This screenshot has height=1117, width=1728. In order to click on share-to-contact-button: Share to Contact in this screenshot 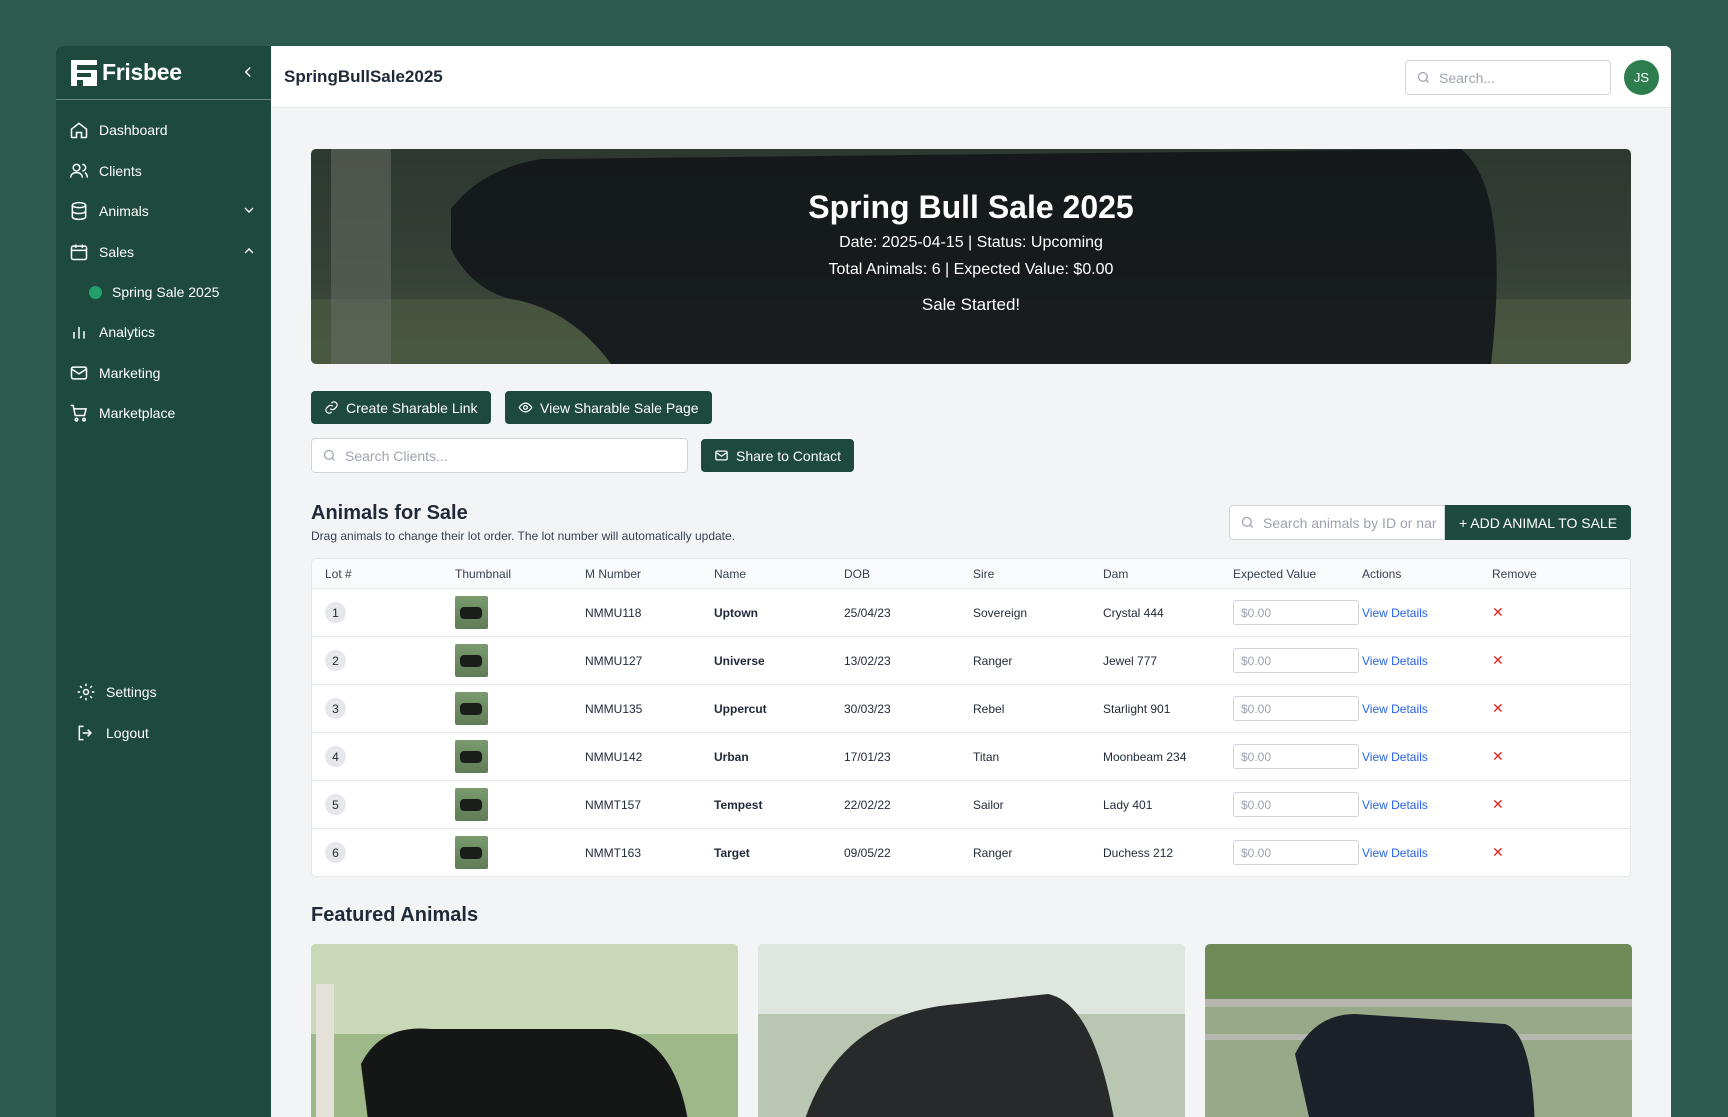, I will do `click(778, 455)`.